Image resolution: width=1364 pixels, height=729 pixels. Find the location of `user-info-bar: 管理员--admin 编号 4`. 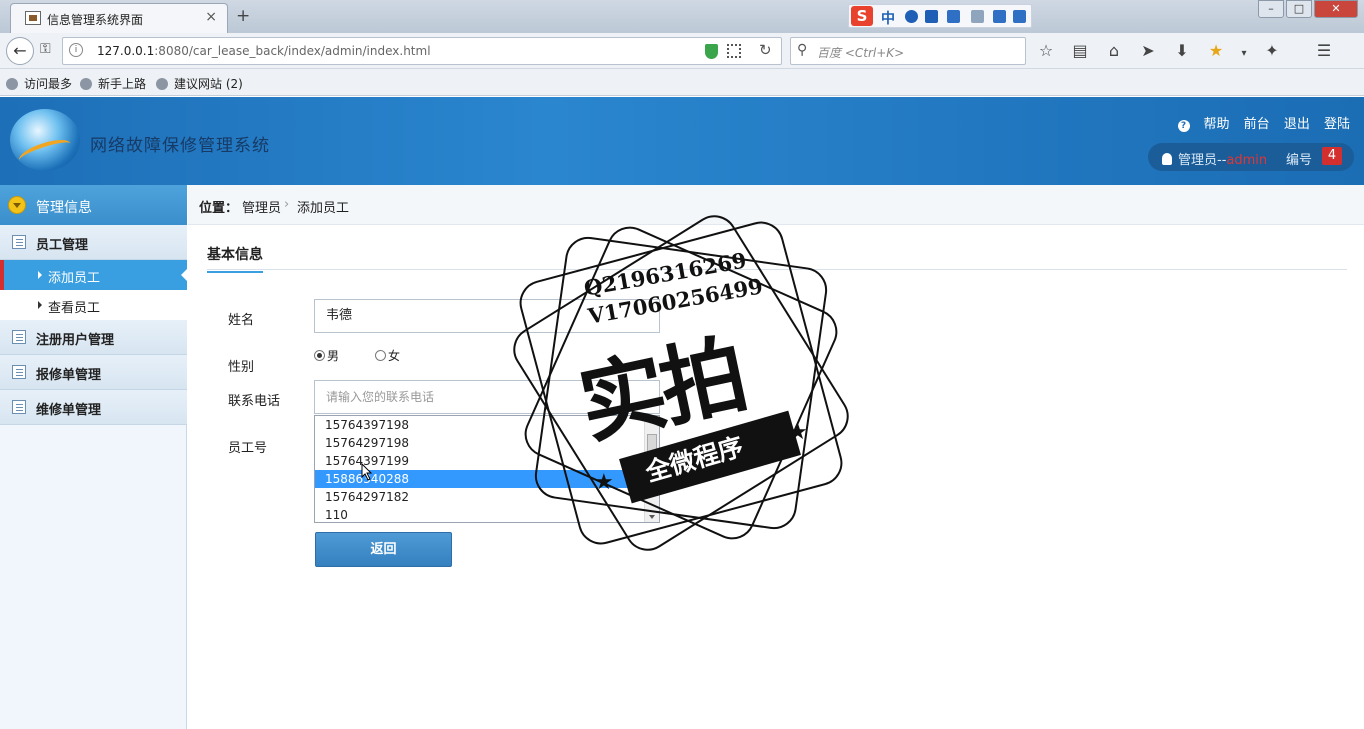

user-info-bar: 管理员--admin 编号 4 is located at coordinates (1251, 157).